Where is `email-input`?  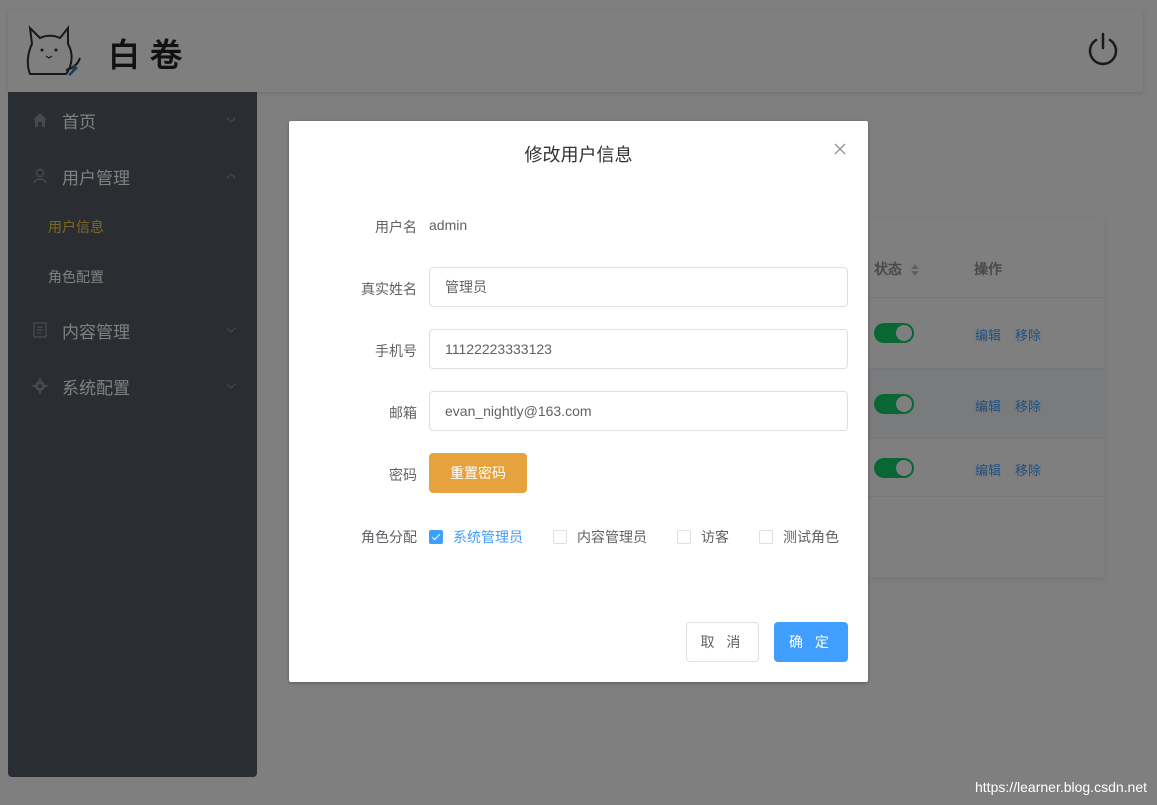
email-input is located at coordinates (638, 411).